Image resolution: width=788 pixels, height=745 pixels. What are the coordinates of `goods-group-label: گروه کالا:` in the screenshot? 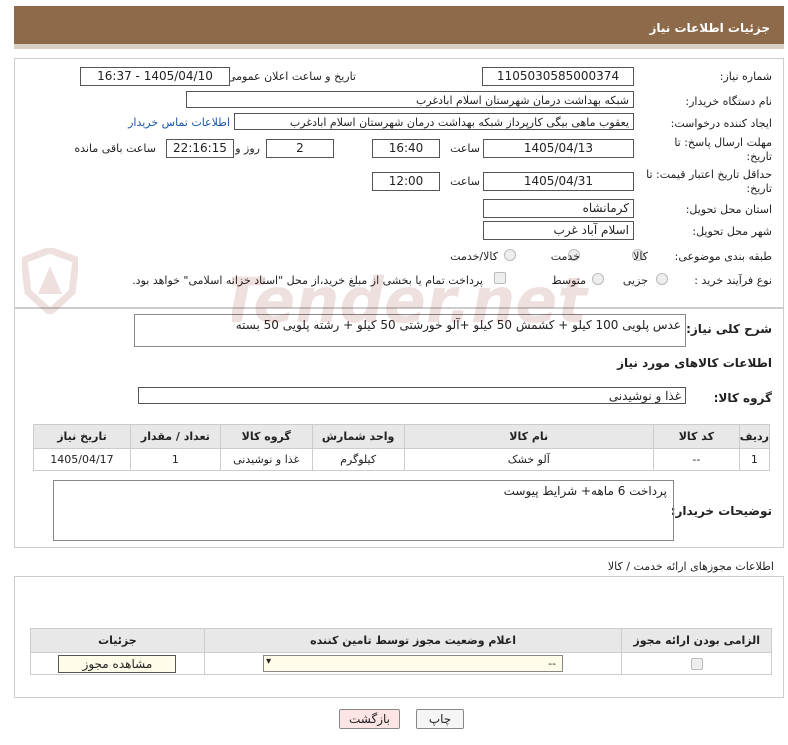 It's located at (742, 398).